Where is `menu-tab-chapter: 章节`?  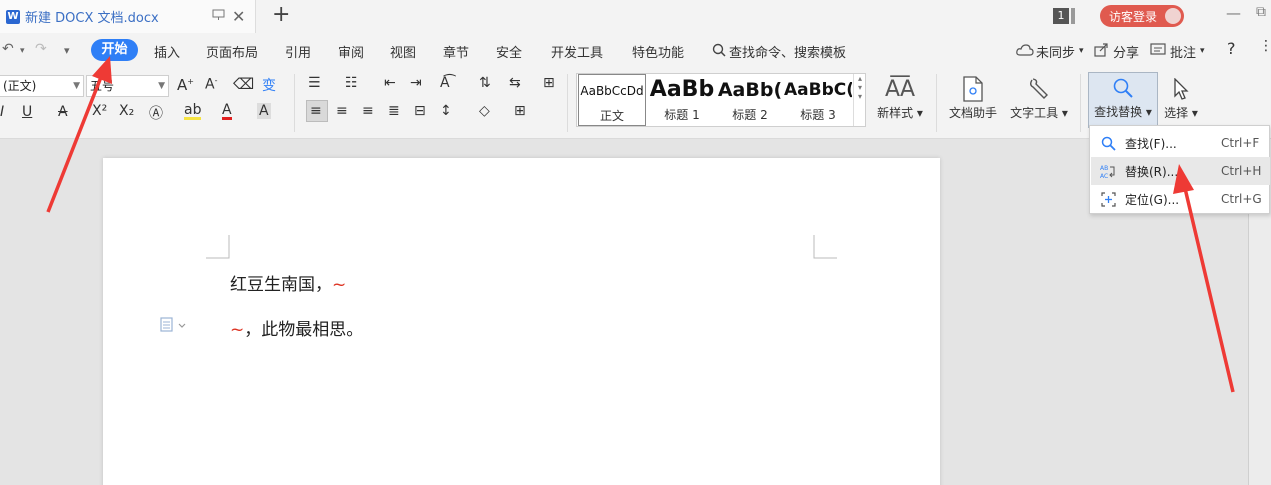
menu-tab-chapter: 章节 is located at coordinates (456, 51).